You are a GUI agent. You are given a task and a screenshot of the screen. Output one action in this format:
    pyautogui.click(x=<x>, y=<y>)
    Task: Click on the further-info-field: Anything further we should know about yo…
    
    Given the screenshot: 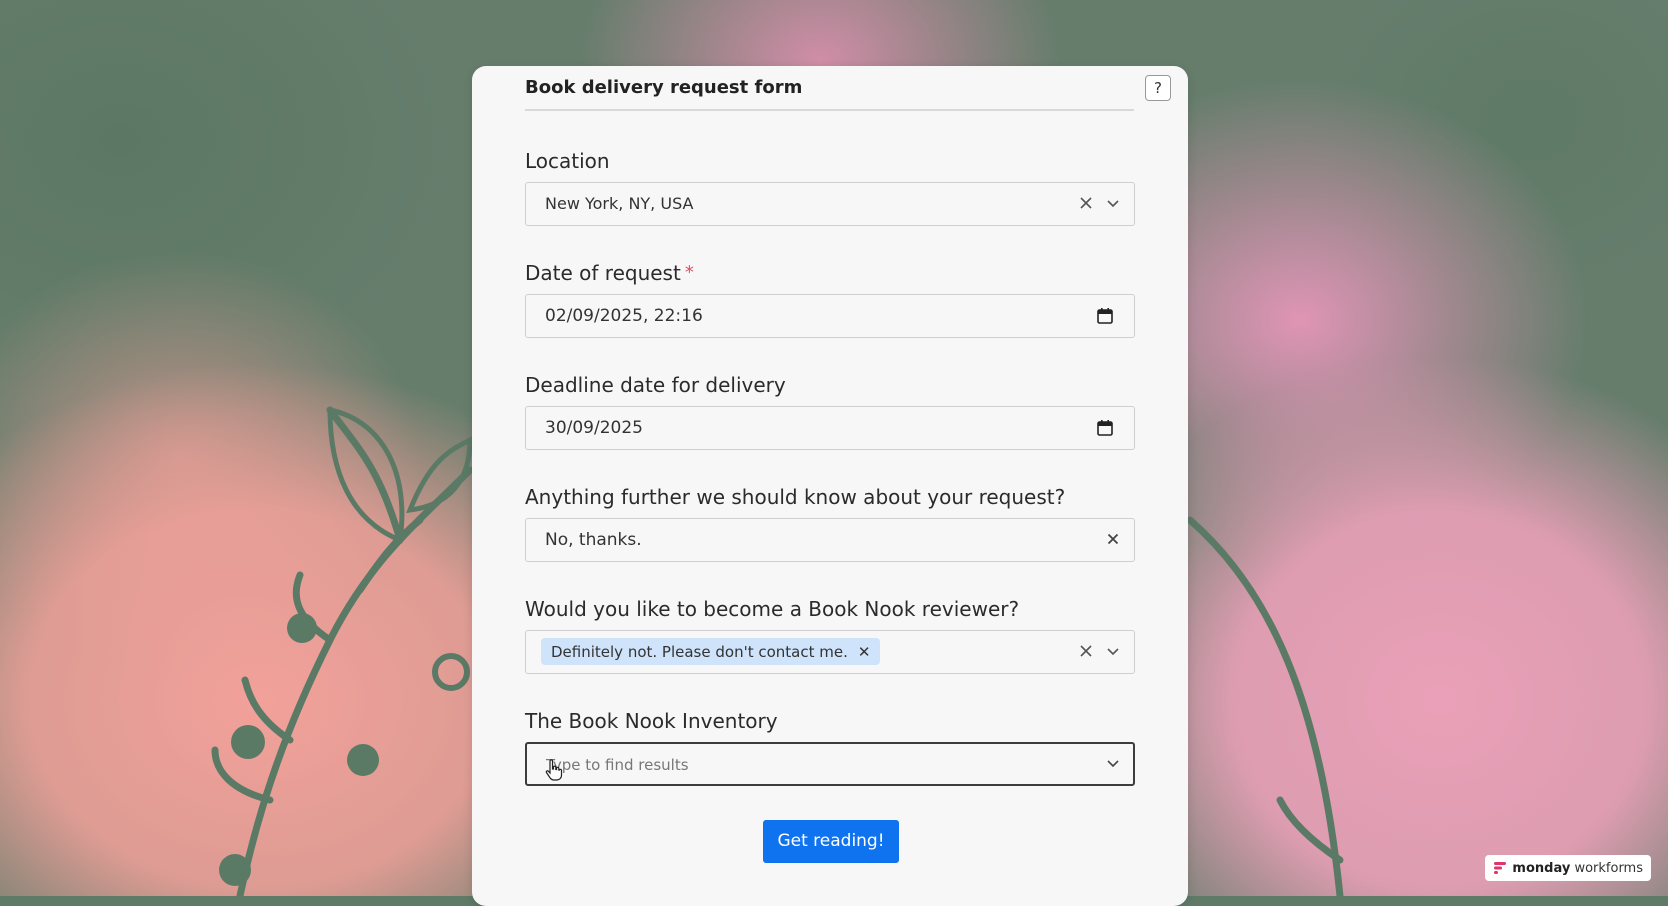 What is the action you would take?
    pyautogui.click(x=830, y=523)
    